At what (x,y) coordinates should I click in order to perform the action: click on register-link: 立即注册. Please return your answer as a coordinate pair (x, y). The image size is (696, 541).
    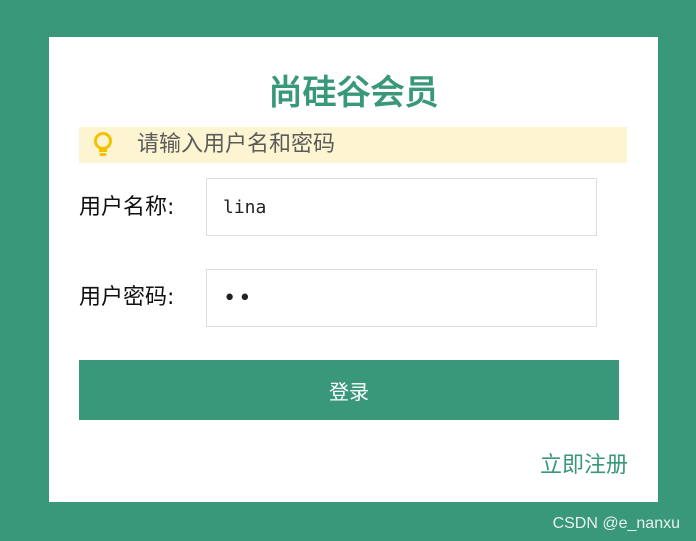
    Looking at the image, I should click on (584, 466).